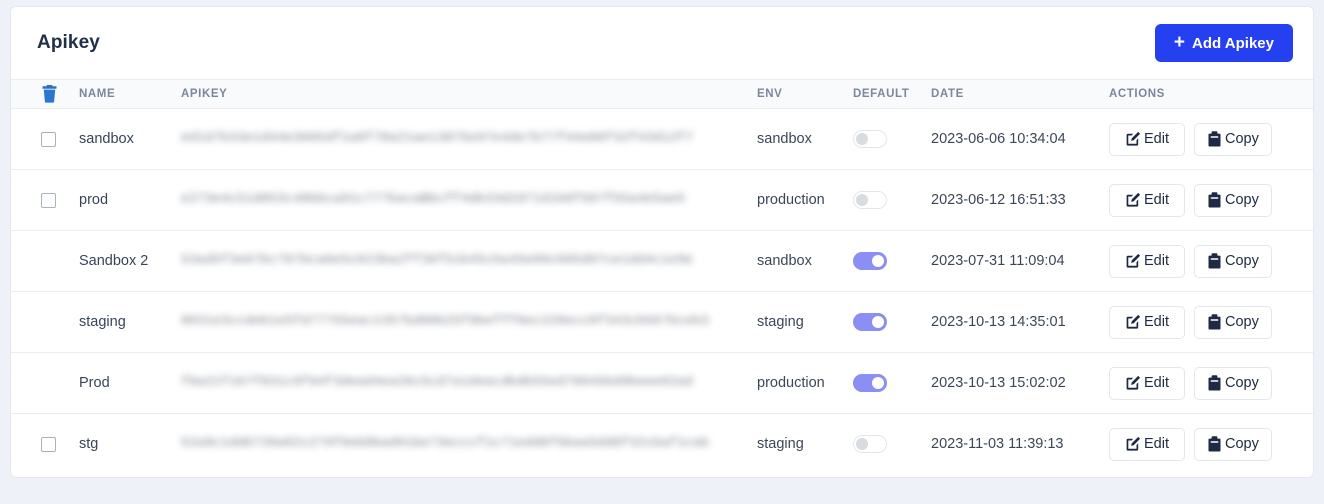 This screenshot has width=1324, height=504. I want to click on header-delete-cell, so click(45, 94).